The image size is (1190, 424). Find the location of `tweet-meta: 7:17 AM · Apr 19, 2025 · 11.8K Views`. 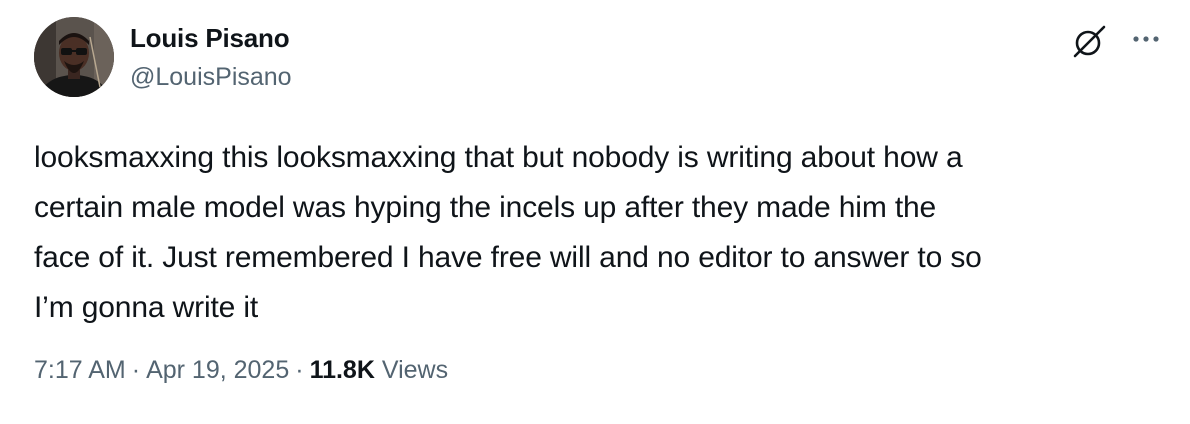

tweet-meta: 7:17 AM · Apr 19, 2025 · 11.8K Views is located at coordinates (241, 370).